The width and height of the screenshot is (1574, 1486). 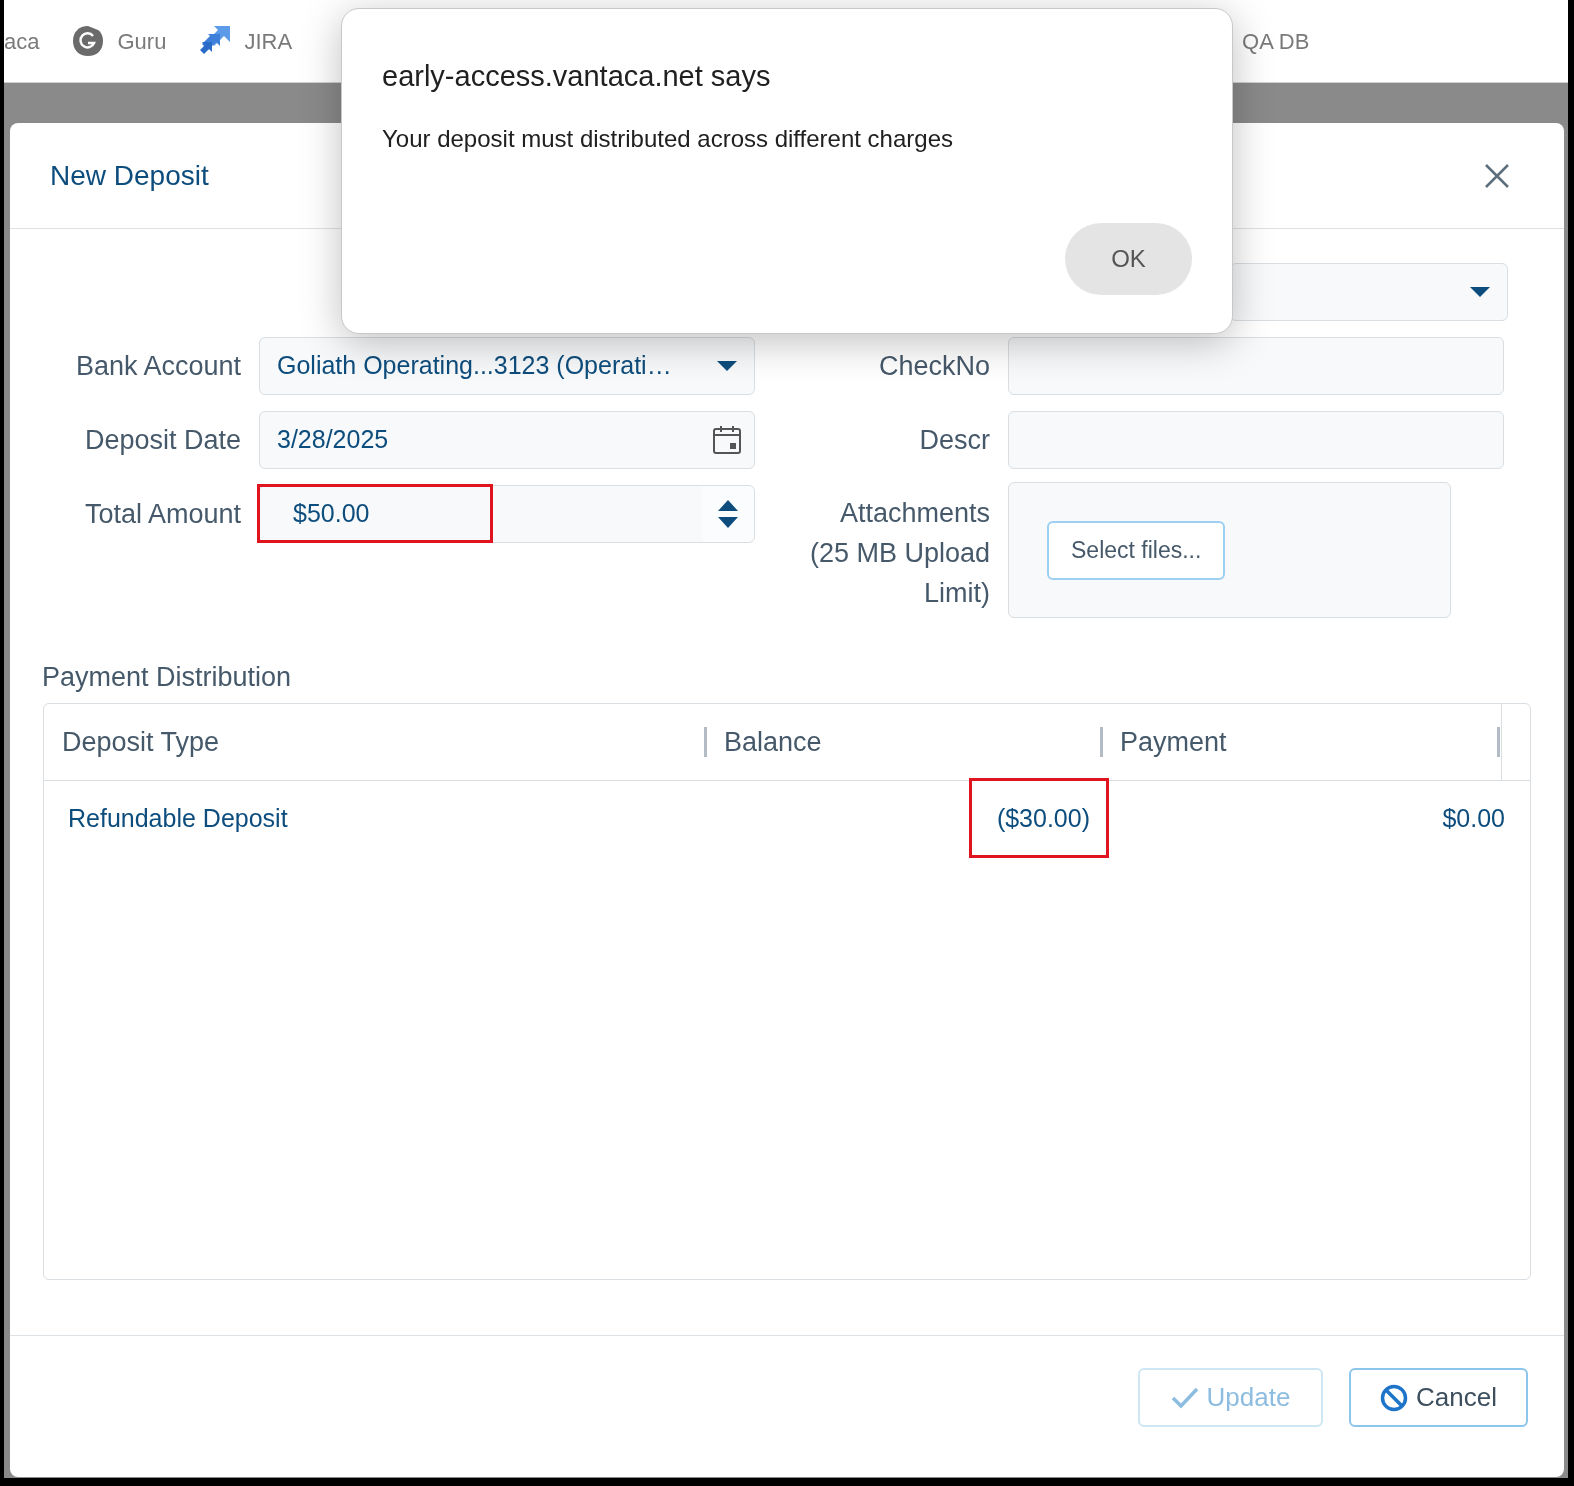 I want to click on cancel-button: Cancel, so click(x=1438, y=1397).